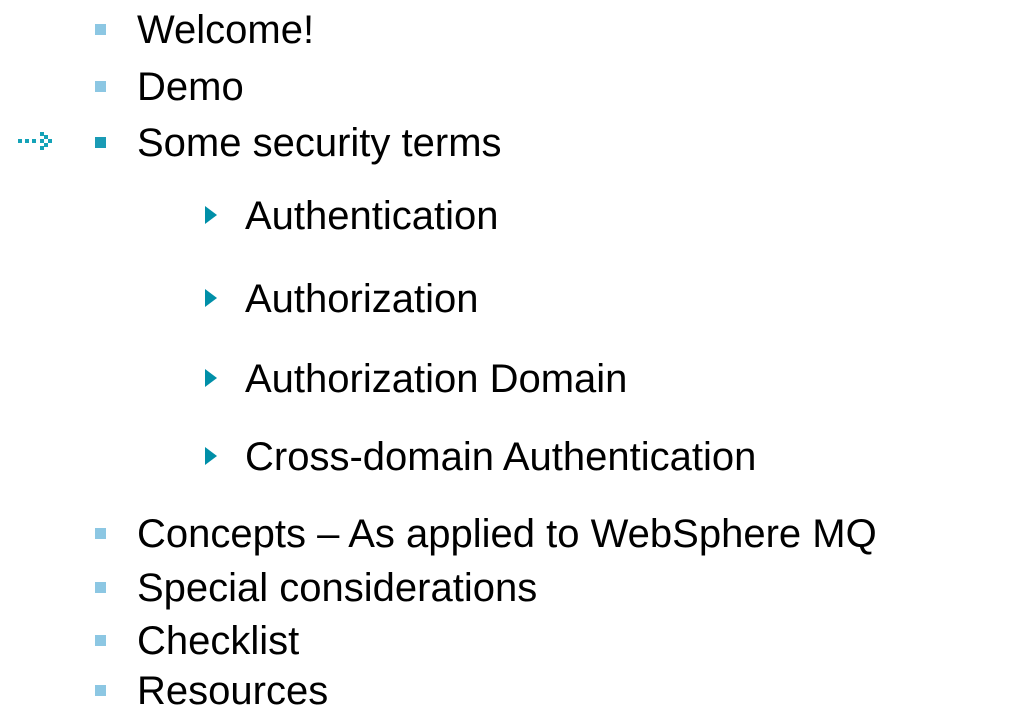  What do you see at coordinates (218, 641) in the screenshot?
I see `agenda-item-label: Checklist` at bounding box center [218, 641].